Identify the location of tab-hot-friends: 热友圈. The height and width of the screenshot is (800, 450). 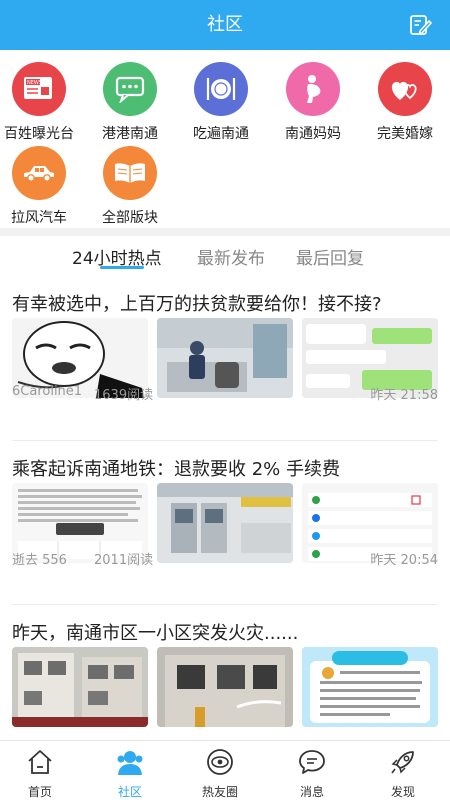
(220, 770).